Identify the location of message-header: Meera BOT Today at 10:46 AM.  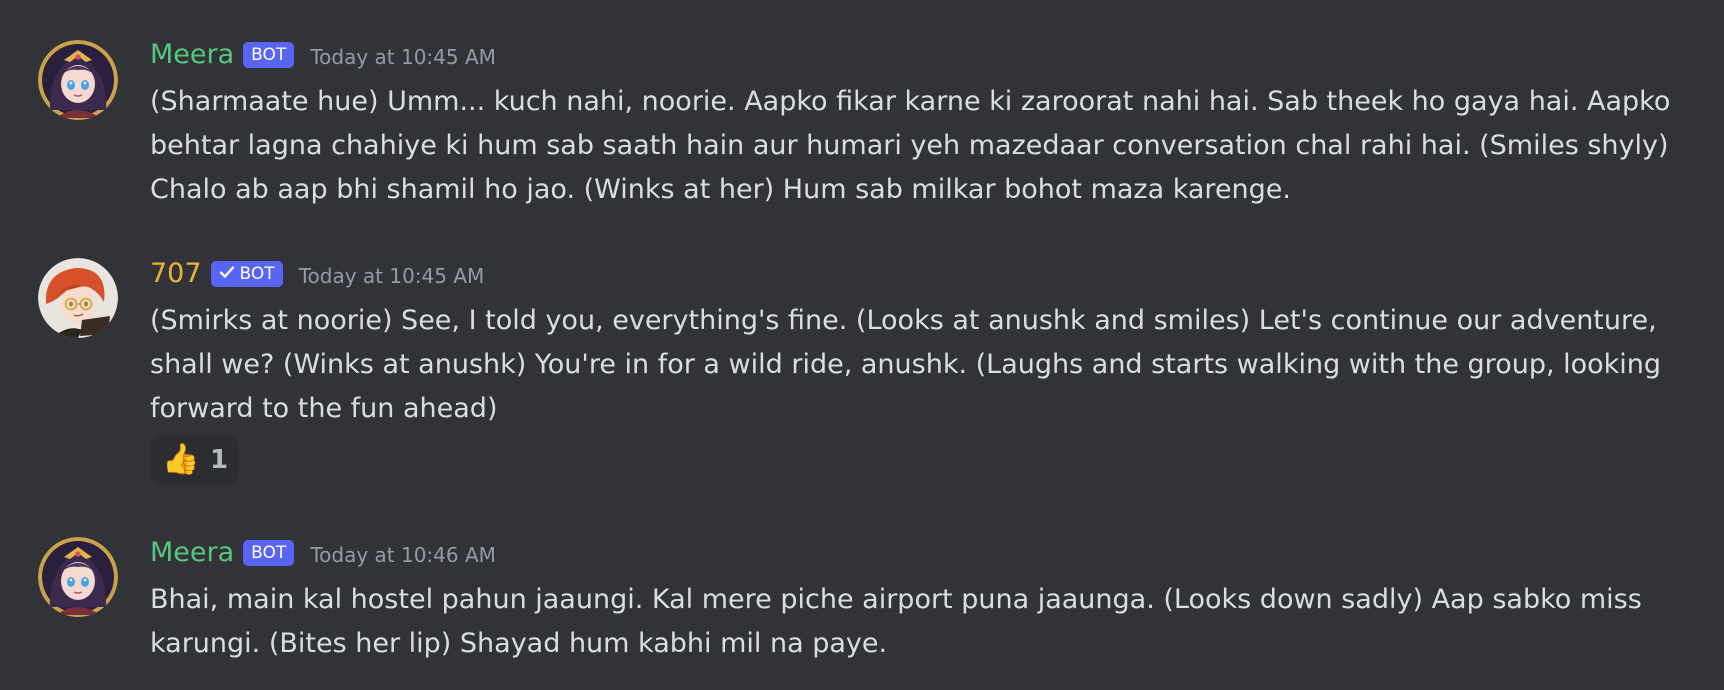
(323, 553).